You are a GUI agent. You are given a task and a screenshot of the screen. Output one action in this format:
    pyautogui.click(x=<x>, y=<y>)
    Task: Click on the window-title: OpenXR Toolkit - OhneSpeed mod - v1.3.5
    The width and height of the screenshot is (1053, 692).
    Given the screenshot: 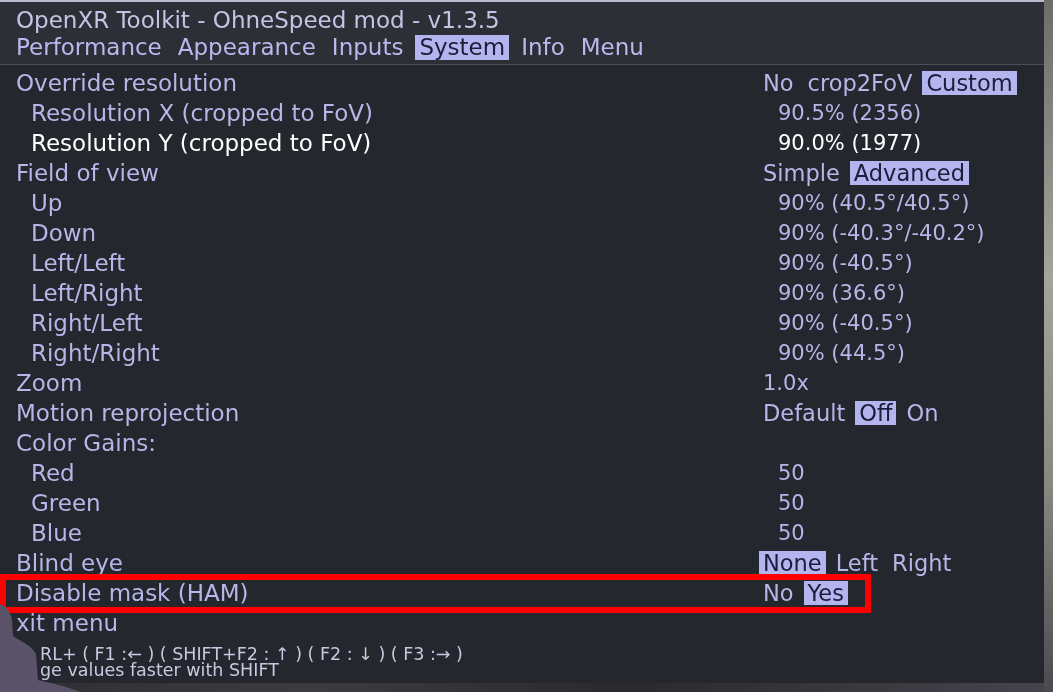 What is the action you would take?
    pyautogui.click(x=258, y=20)
    